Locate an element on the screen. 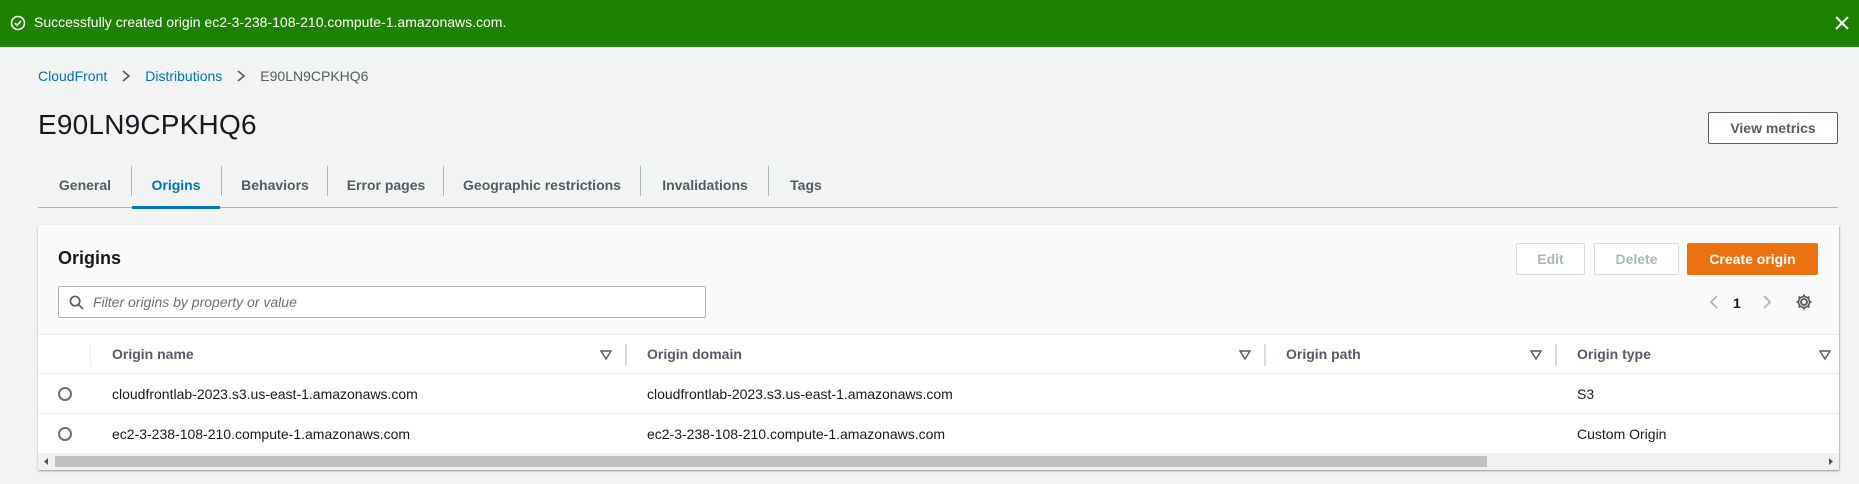 The image size is (1859, 484). breadcrumb: CloudFront Distributions E90LN9CPKHQ6 is located at coordinates (203, 76).